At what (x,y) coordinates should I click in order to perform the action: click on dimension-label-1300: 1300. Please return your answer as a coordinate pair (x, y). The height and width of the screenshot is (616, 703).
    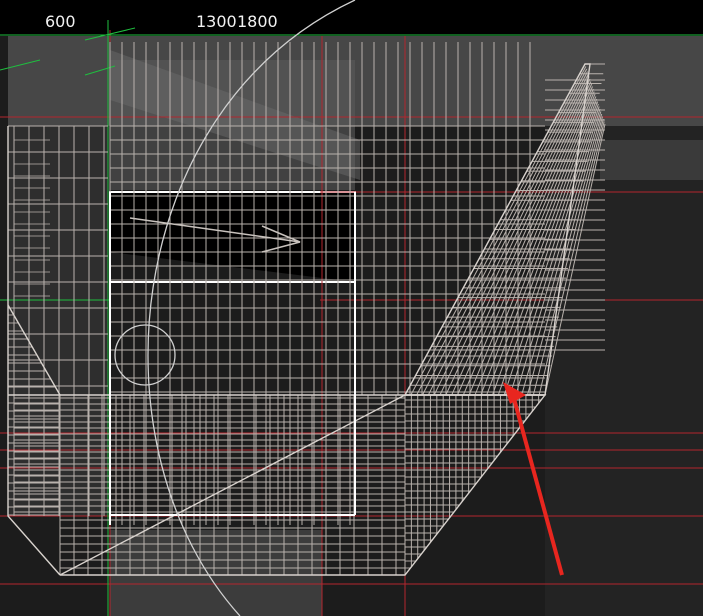
    Looking at the image, I should click on (216, 21).